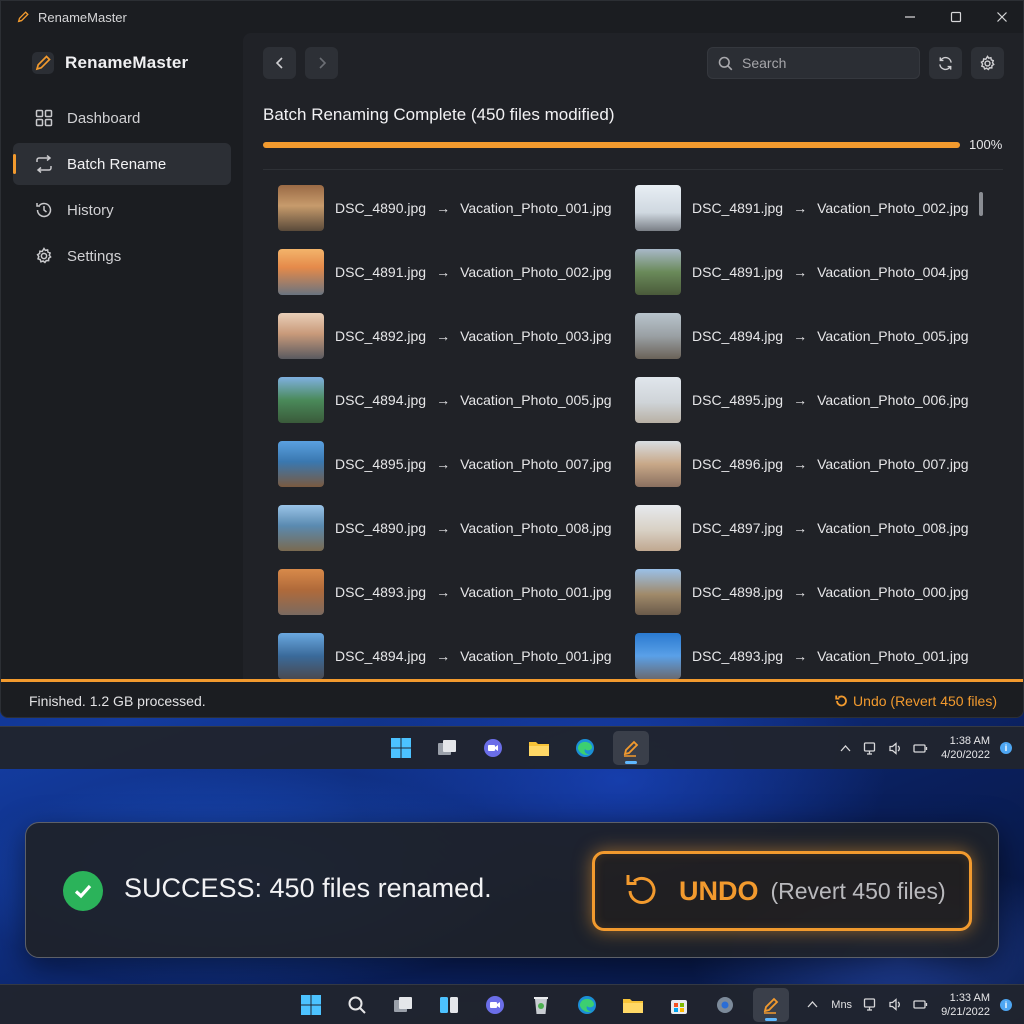 This screenshot has height=1024, width=1024. Describe the element at coordinates (122, 118) in the screenshot. I see `sidebar-item-dashboard: Dashboard` at that location.